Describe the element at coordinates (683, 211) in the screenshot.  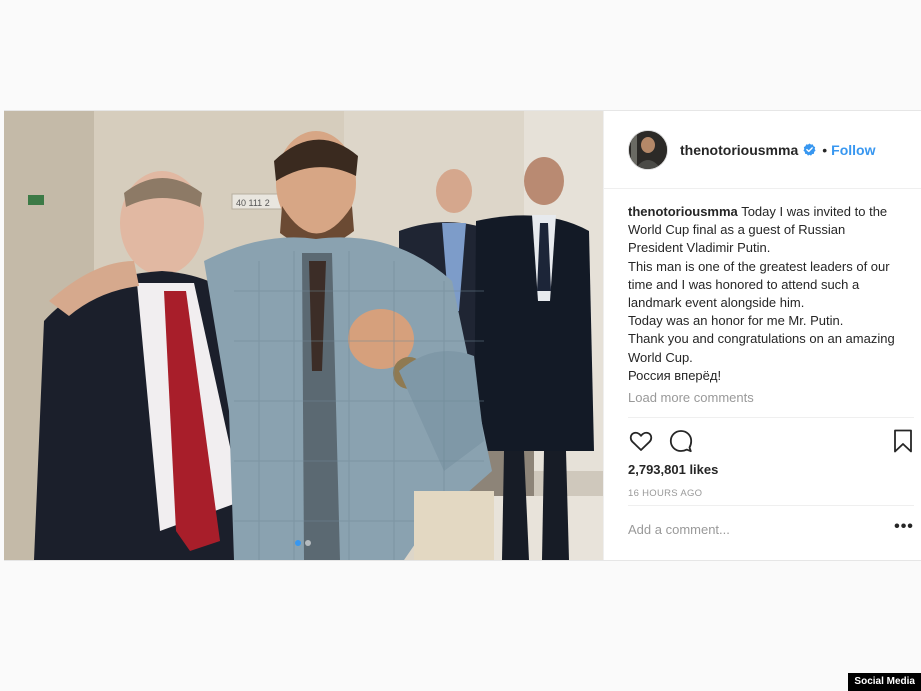
I see `caption-username: thenotoriousmma` at that location.